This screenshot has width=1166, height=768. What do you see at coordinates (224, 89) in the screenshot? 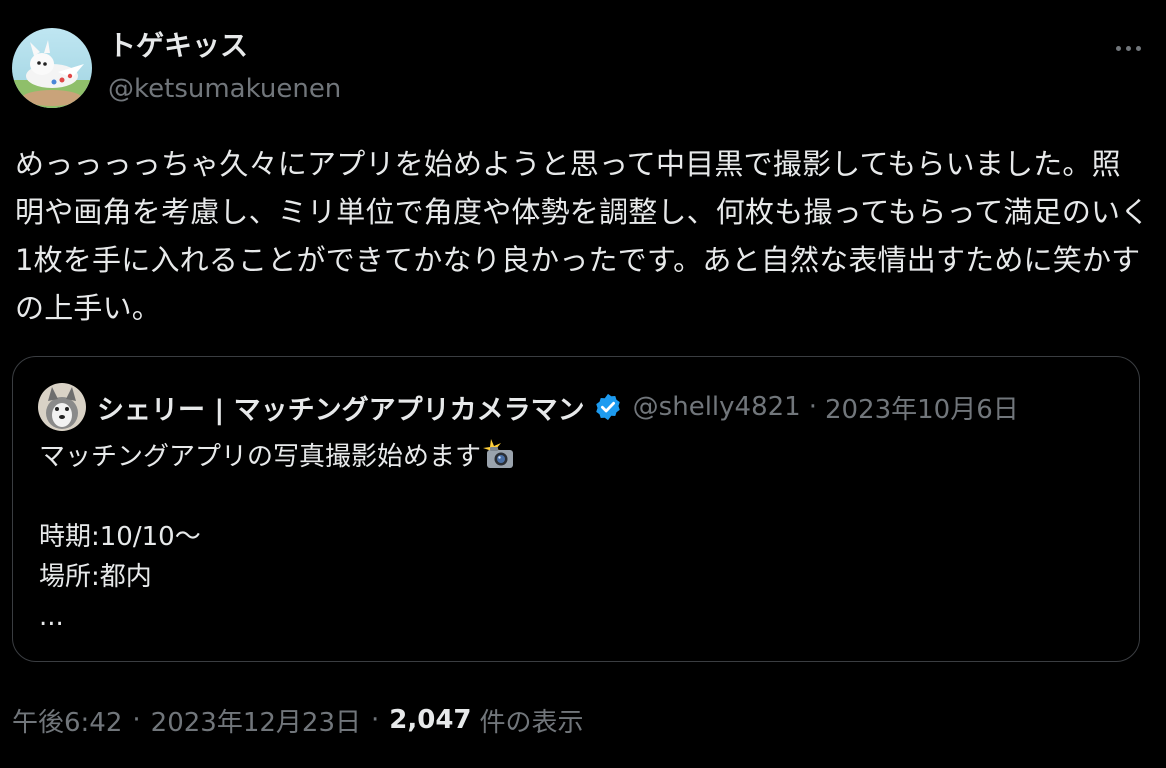
I see `author-handle: @ketsumakuenen` at bounding box center [224, 89].